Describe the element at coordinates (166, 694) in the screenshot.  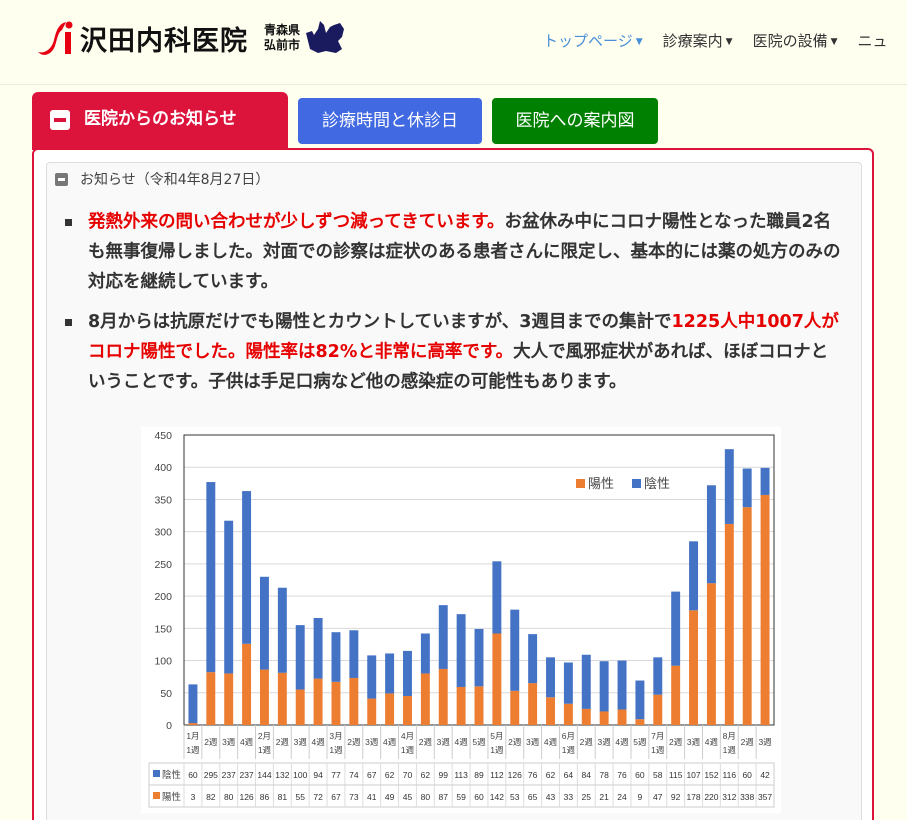
I see `y-tick-label: 50` at that location.